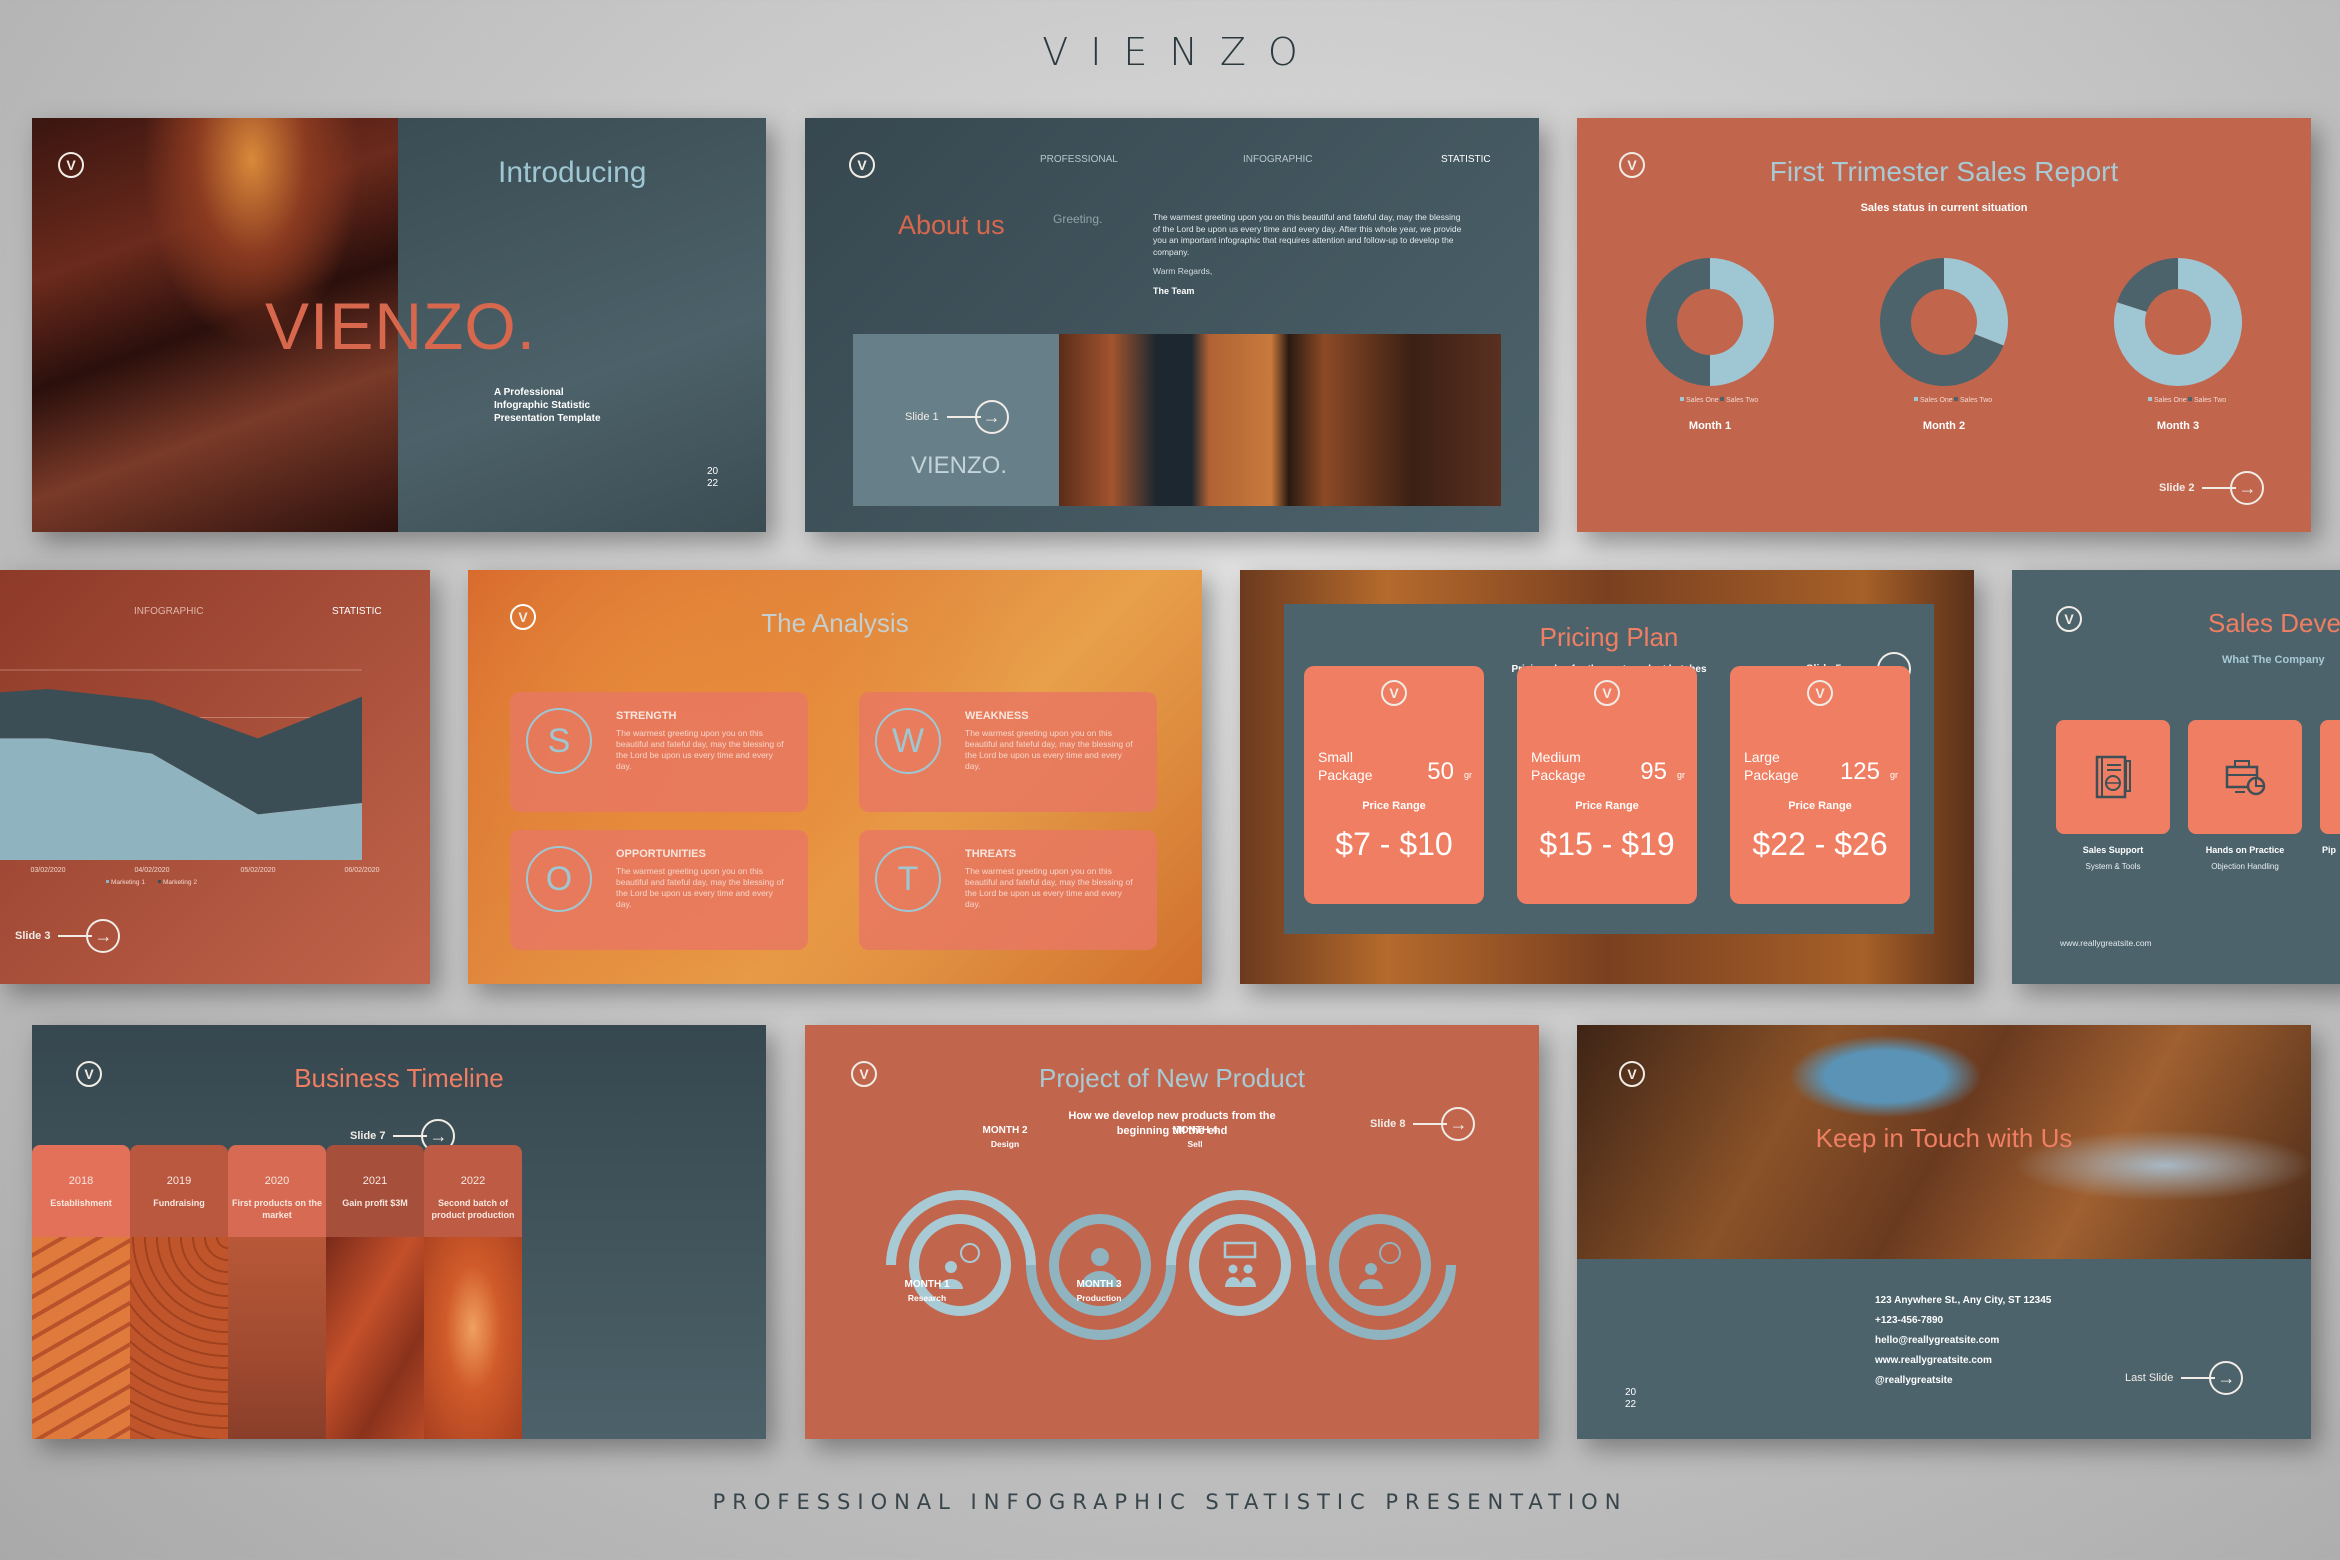 The height and width of the screenshot is (1560, 2340). What do you see at coordinates (1963, 1360) in the screenshot?
I see `contact-website: www.reallygreatsite.com` at bounding box center [1963, 1360].